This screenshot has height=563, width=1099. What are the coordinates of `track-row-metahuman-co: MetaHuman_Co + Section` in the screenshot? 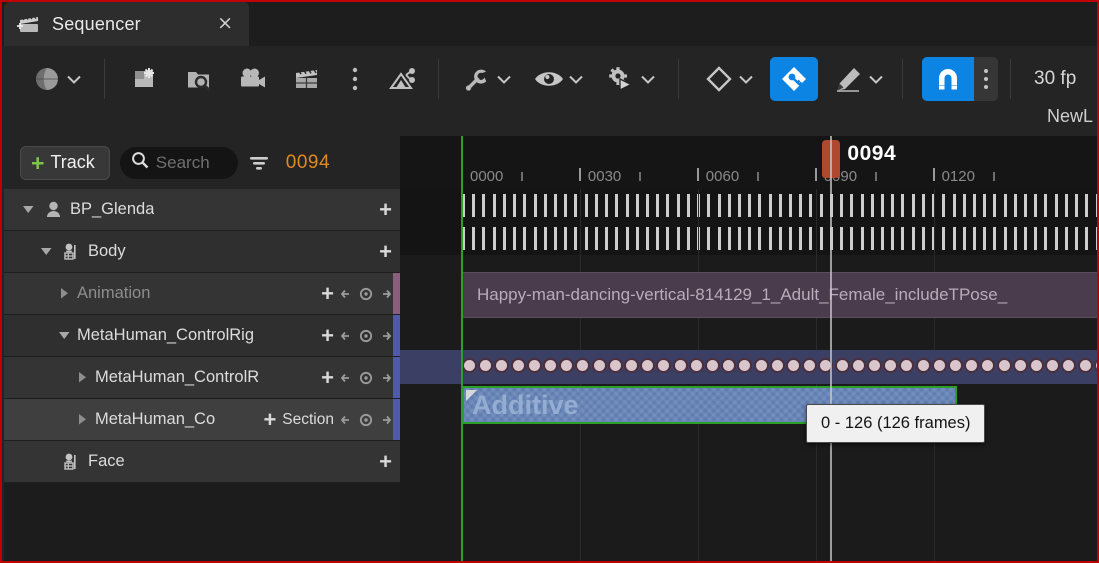 It's located at (202, 420).